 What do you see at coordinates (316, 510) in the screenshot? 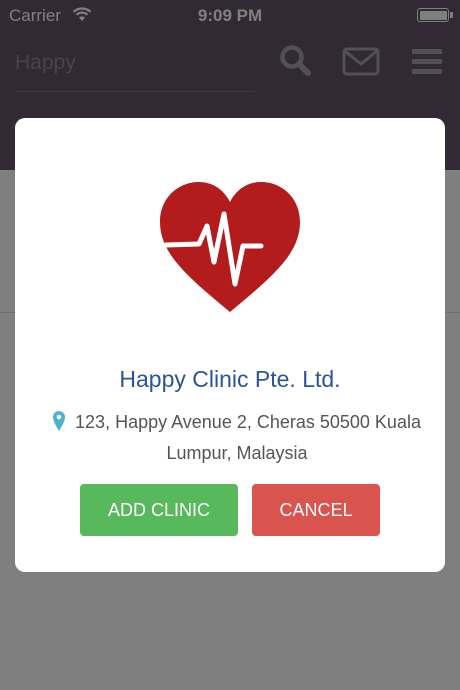
I see `cancel-button: CANCEL` at bounding box center [316, 510].